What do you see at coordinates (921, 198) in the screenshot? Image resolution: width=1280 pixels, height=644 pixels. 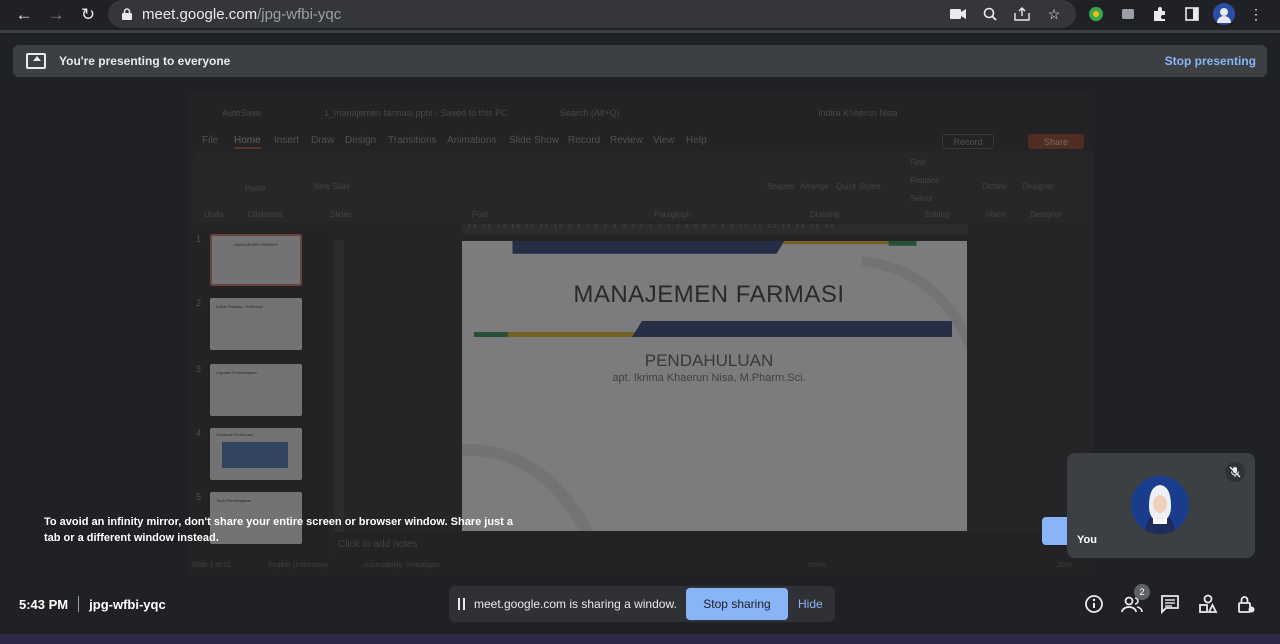 I see `ppt-select-label: Select` at bounding box center [921, 198].